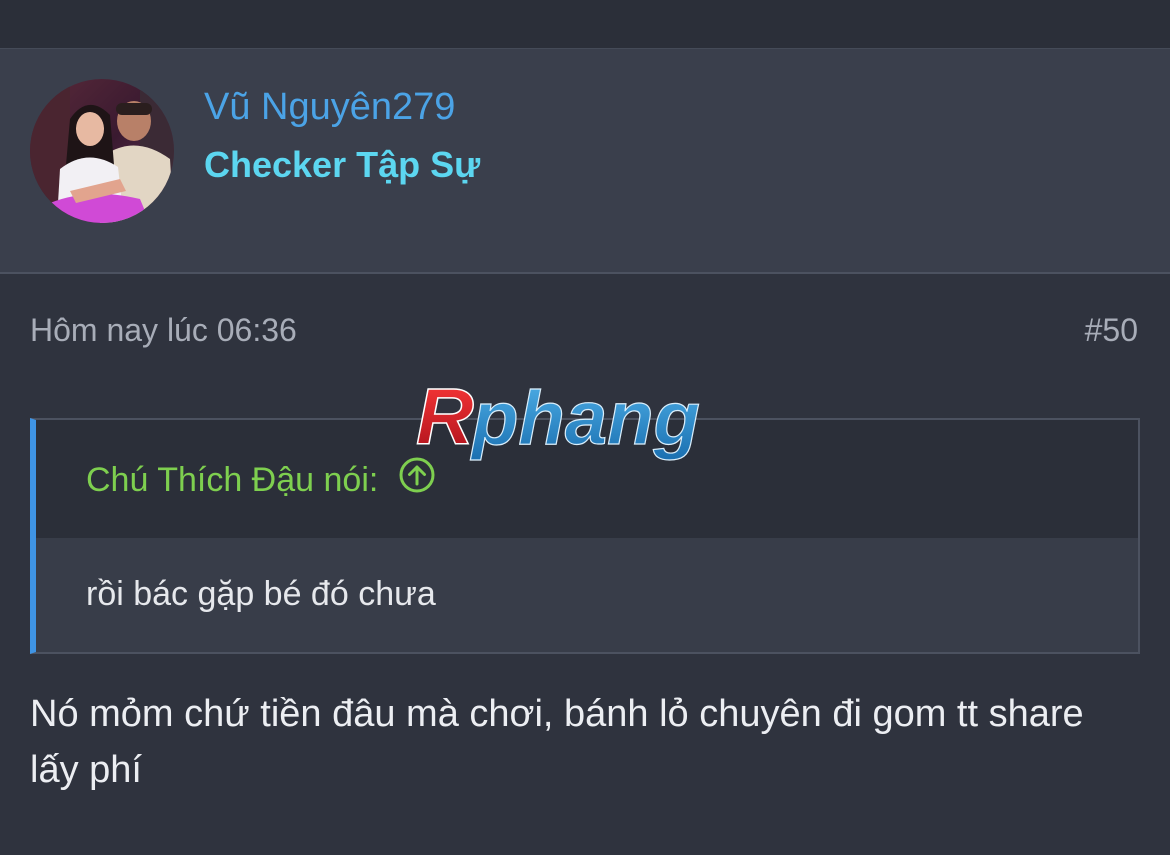 This screenshot has width=1170, height=855. What do you see at coordinates (329, 107) in the screenshot?
I see `username: Vũ Nguyên279` at bounding box center [329, 107].